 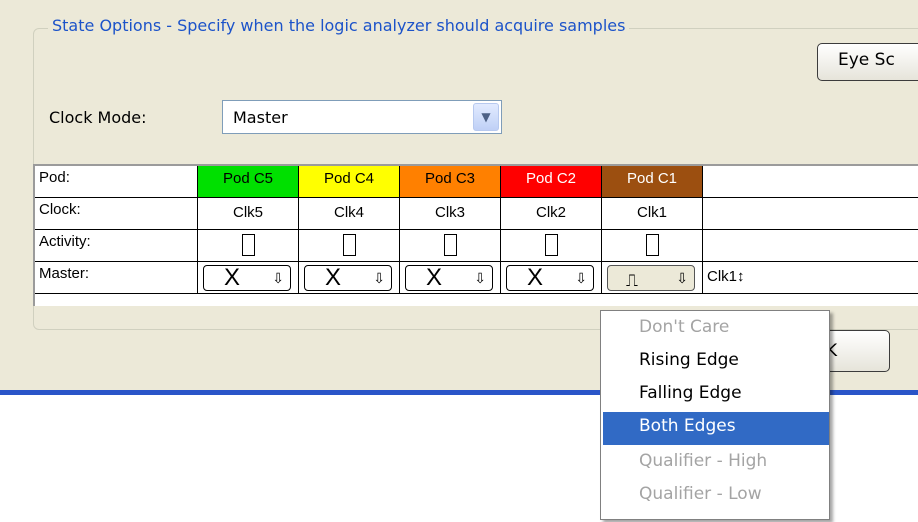 I want to click on pod-row: Pod: Pod C5 Pod C4 Pod C3 Pod C2 Pod C1, so click(x=476, y=182).